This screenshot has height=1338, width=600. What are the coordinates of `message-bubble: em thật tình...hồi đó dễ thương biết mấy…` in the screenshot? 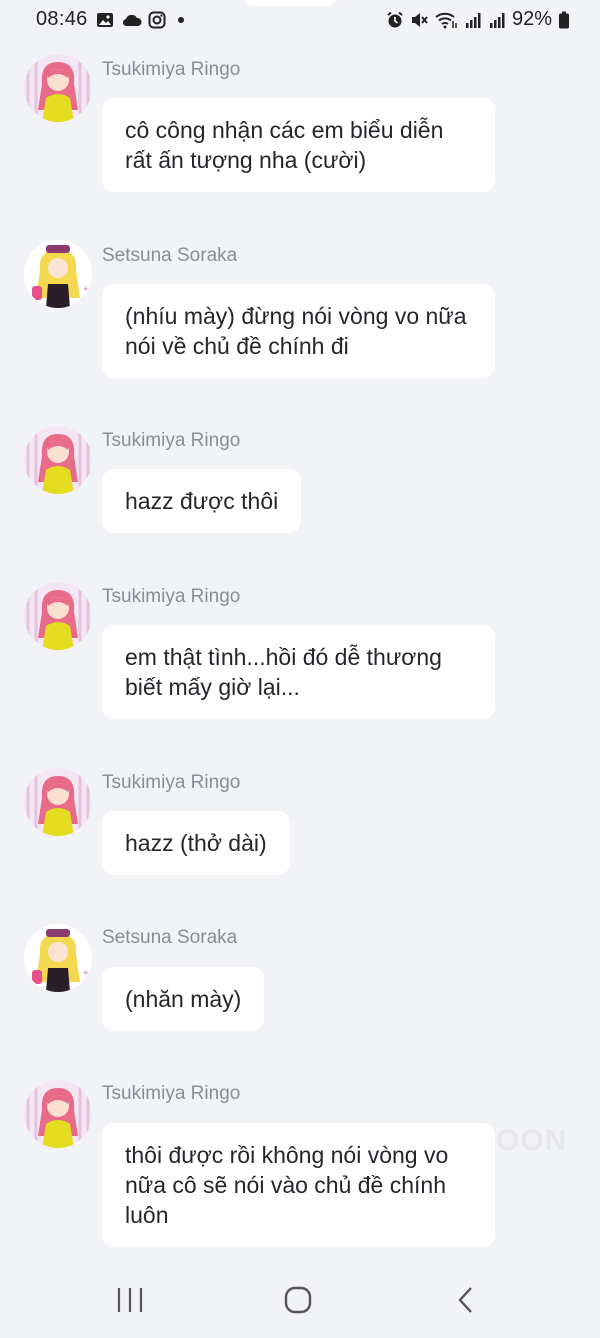 It's located at (298, 672).